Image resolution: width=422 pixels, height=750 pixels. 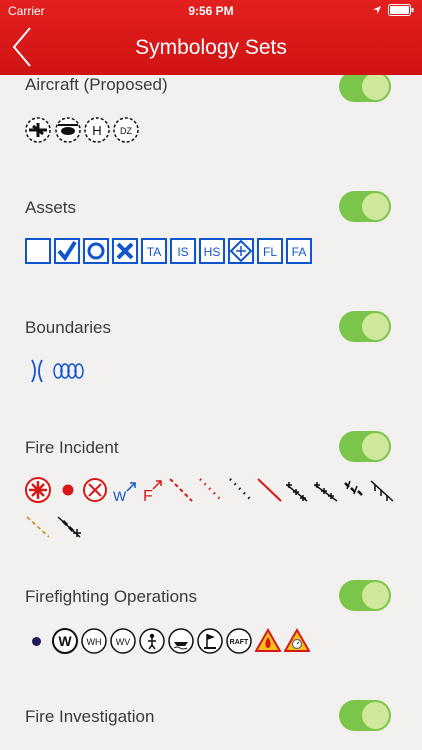 I want to click on helibase-icon: H, so click(x=97, y=130).